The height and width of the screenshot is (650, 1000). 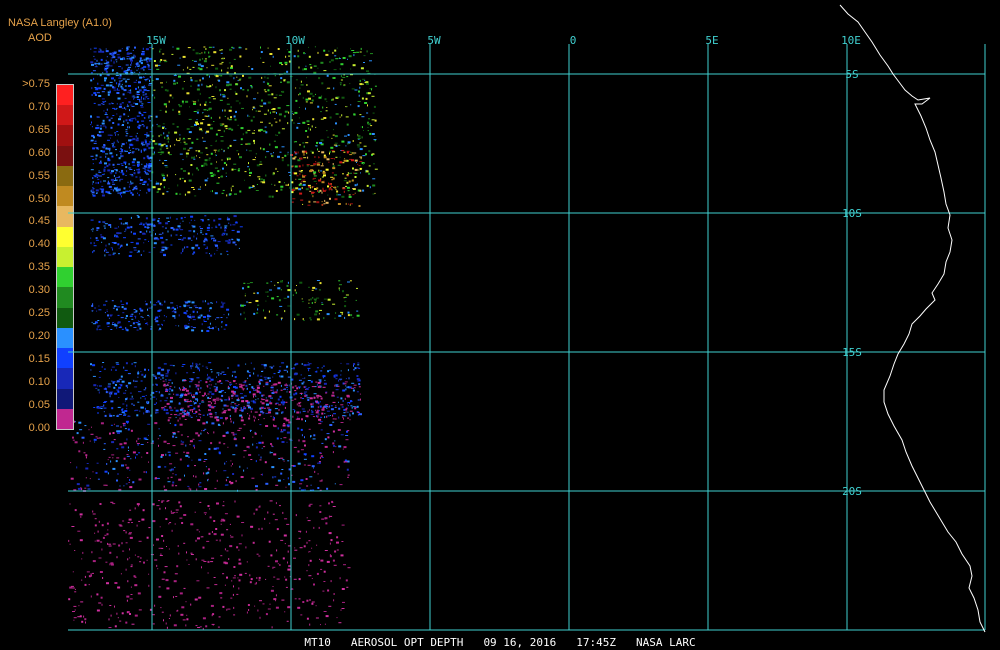 I want to click on lat-label: 5S, so click(x=851, y=74).